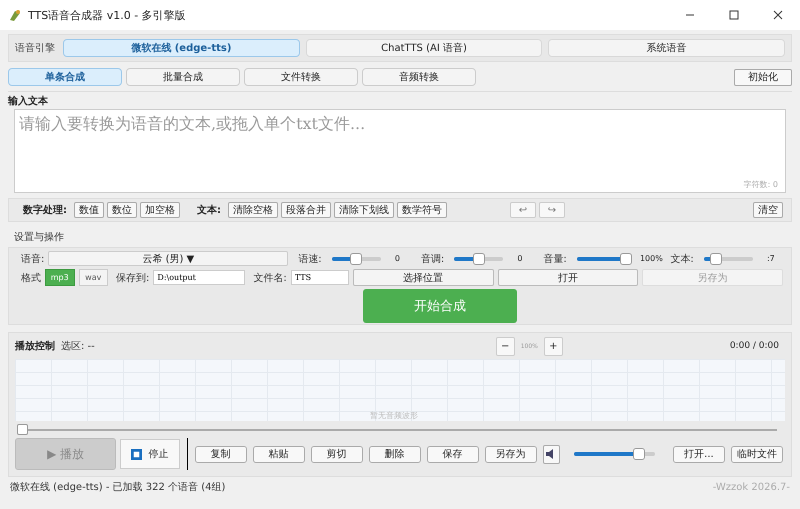 Image resolution: width=800 pixels, height=509 pixels. I want to click on speaker-button, so click(551, 454).